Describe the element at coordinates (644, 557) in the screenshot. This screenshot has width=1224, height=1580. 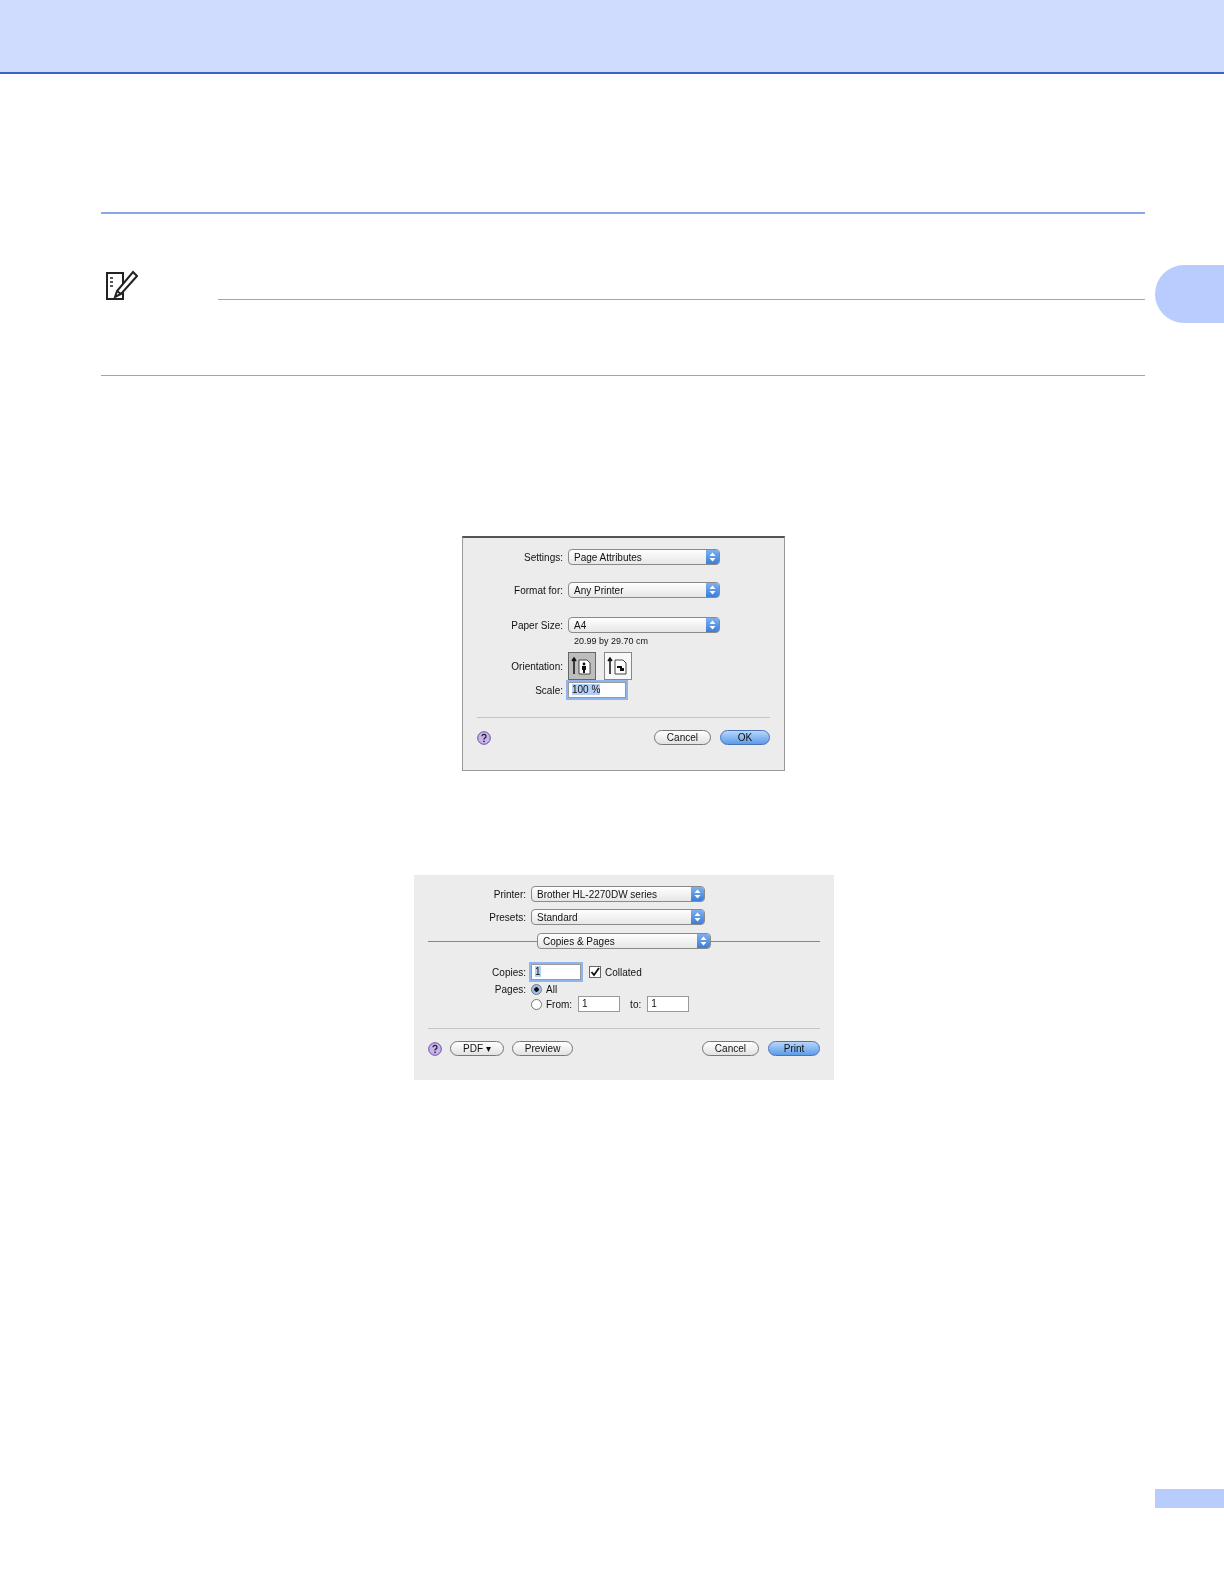
I see `popup-menu: Page Attributes` at that location.